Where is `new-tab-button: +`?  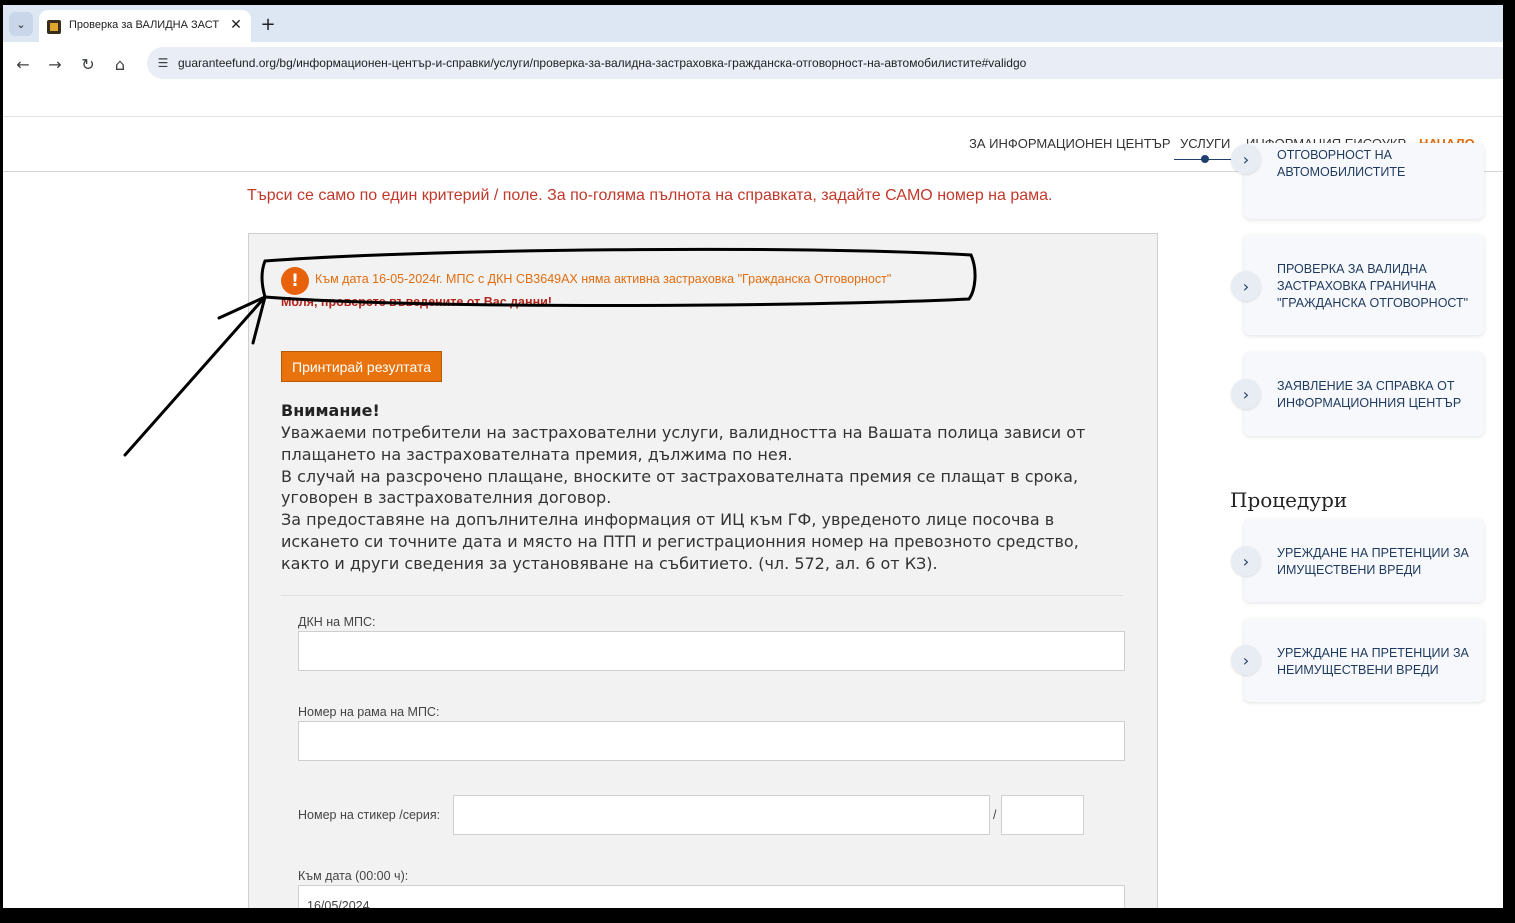
new-tab-button: + is located at coordinates (268, 24).